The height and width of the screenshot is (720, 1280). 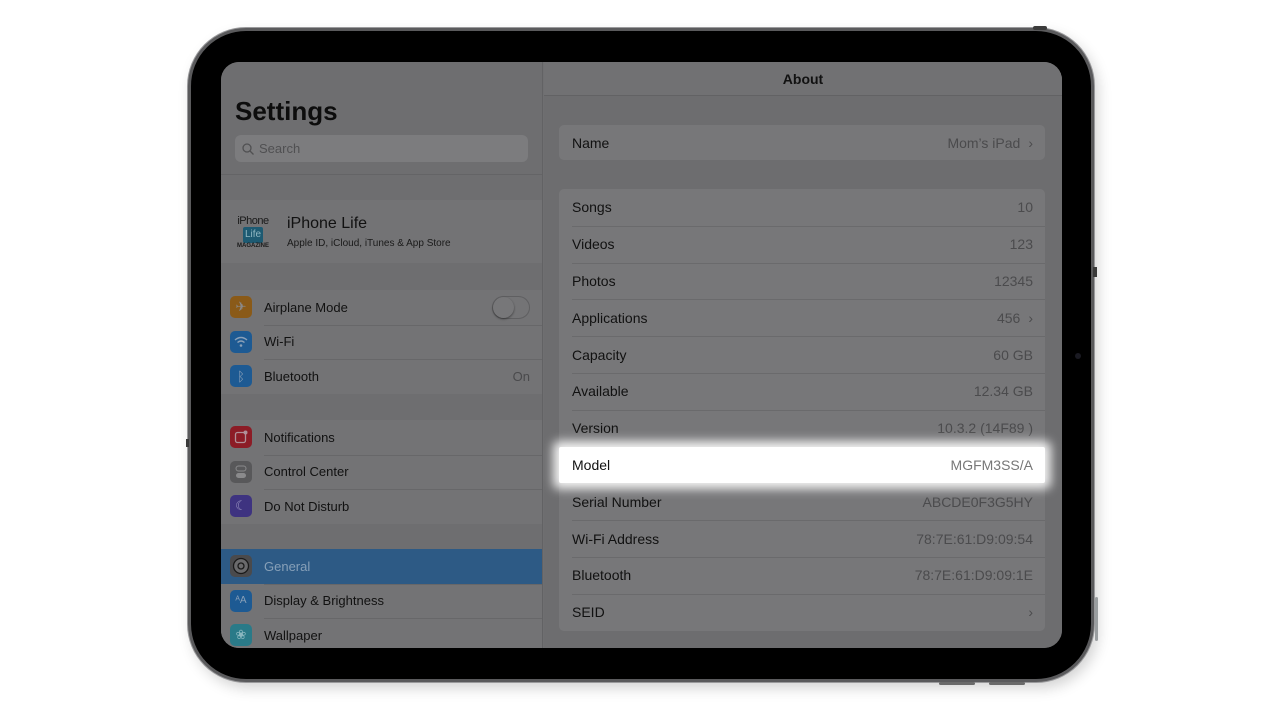 I want to click on sidebar-item-wifi: Wi-Fi, so click(x=381, y=342).